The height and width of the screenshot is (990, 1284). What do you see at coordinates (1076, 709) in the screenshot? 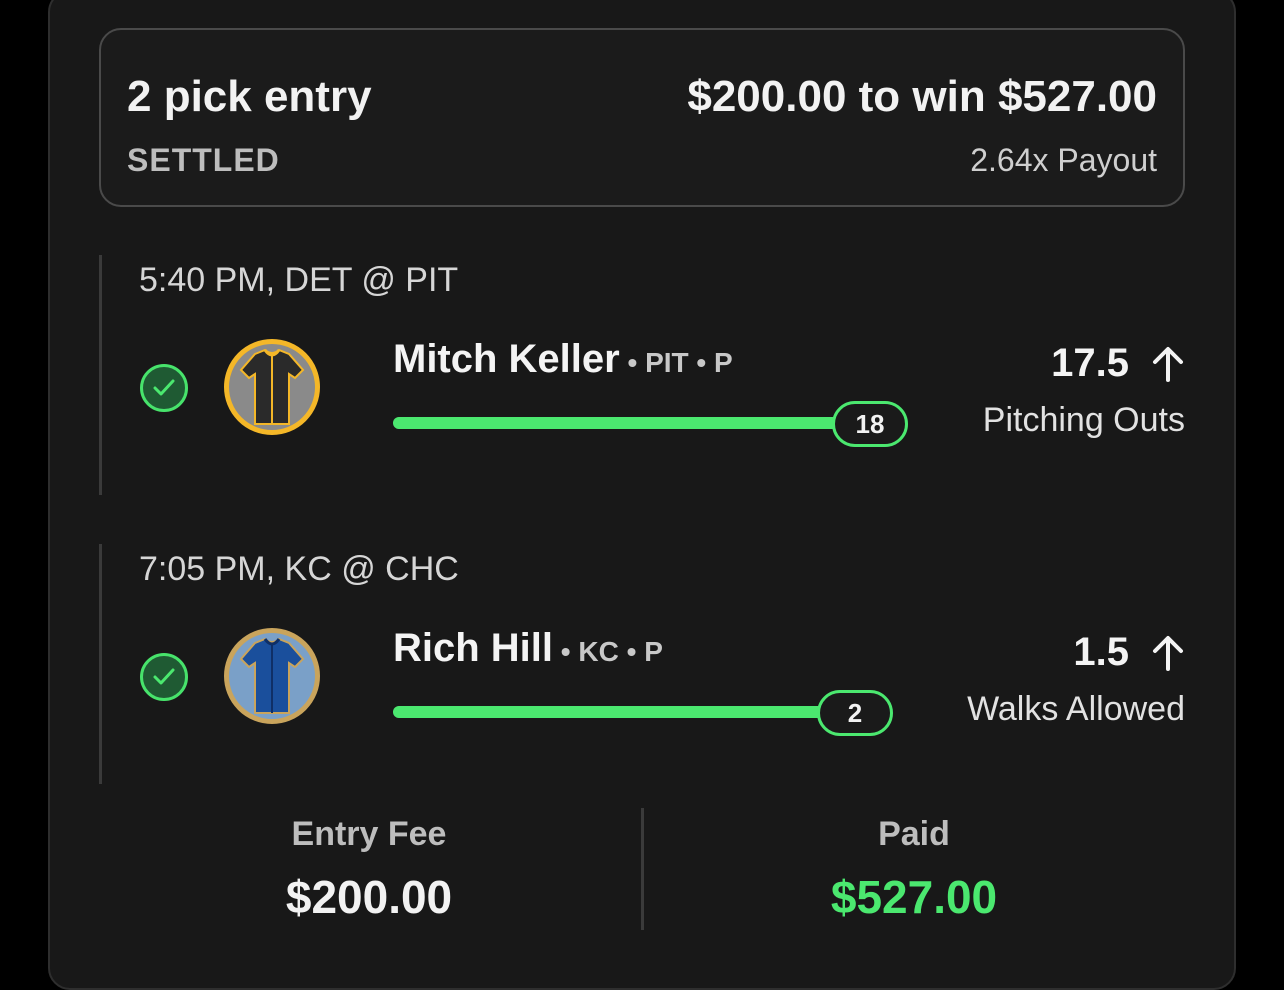
I see `stat-name: Walks Allowed` at bounding box center [1076, 709].